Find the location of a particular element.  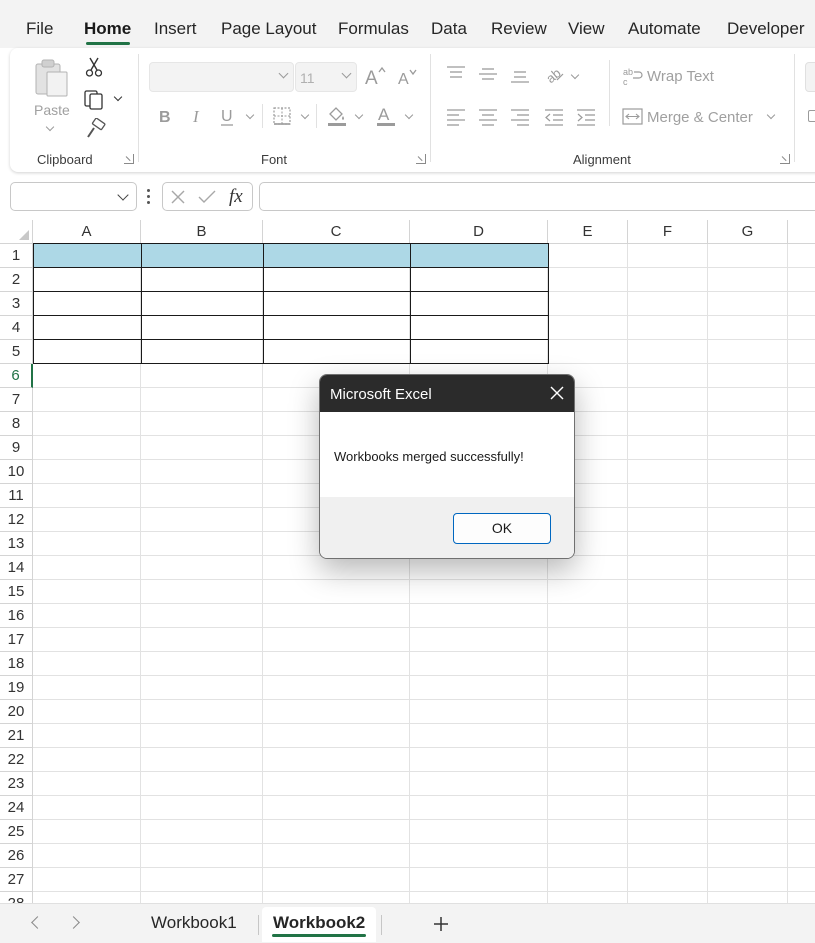

tab-page-layout: Page Layout is located at coordinates (268, 29).